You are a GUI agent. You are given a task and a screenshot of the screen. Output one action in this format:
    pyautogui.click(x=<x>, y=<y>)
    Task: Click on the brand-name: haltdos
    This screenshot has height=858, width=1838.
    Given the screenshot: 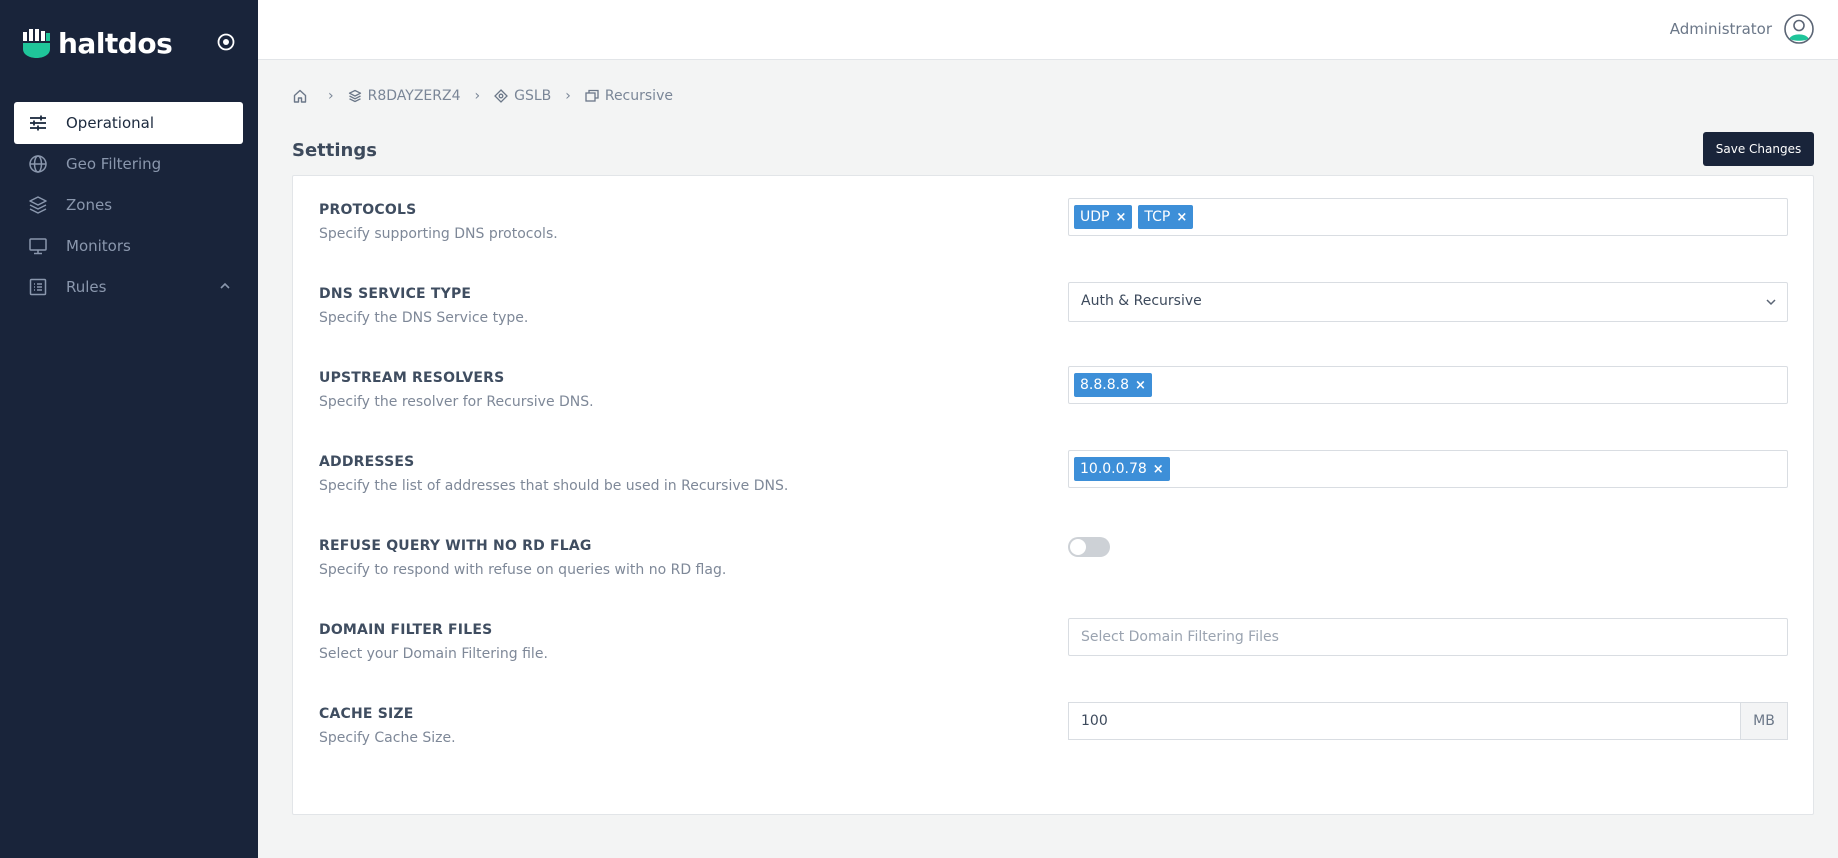 What is the action you would take?
    pyautogui.click(x=115, y=43)
    